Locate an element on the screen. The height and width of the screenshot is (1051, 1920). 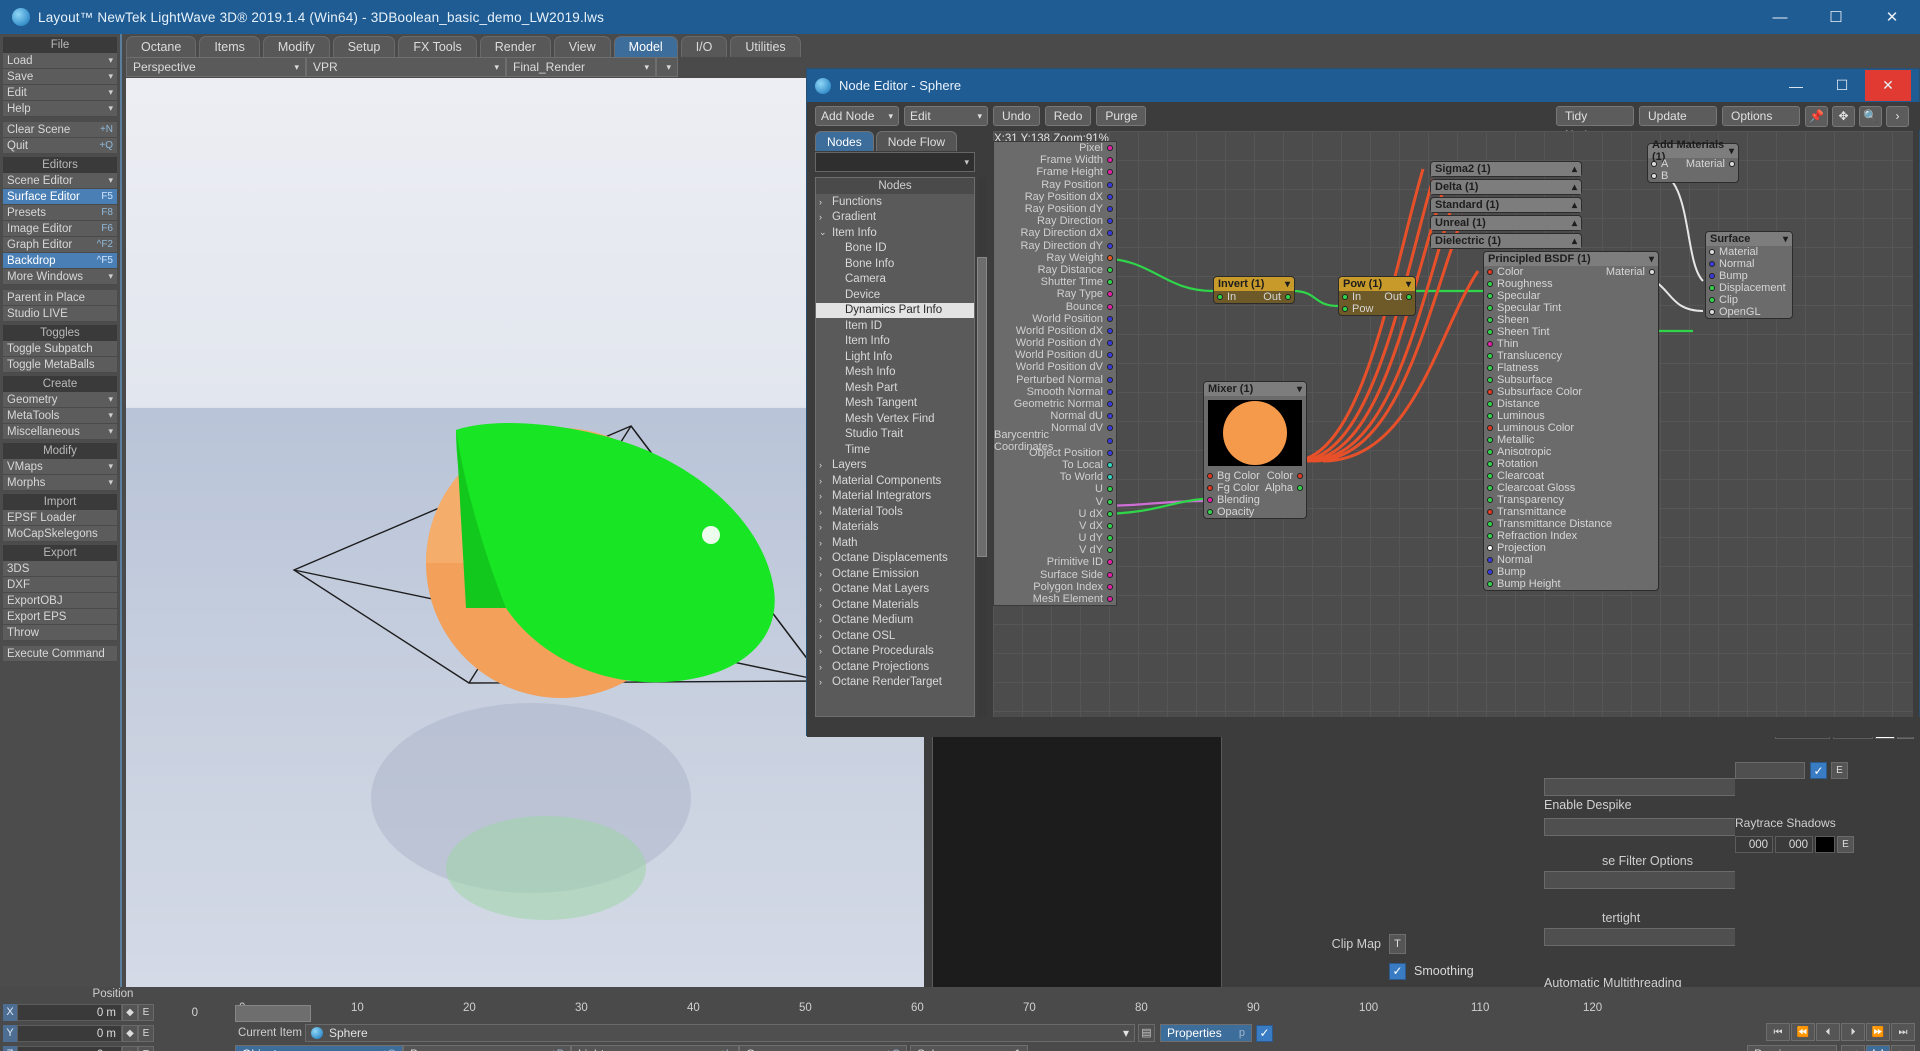
sidebar-item-clear-scene: Clear Scene +N is located at coordinates (60, 130).